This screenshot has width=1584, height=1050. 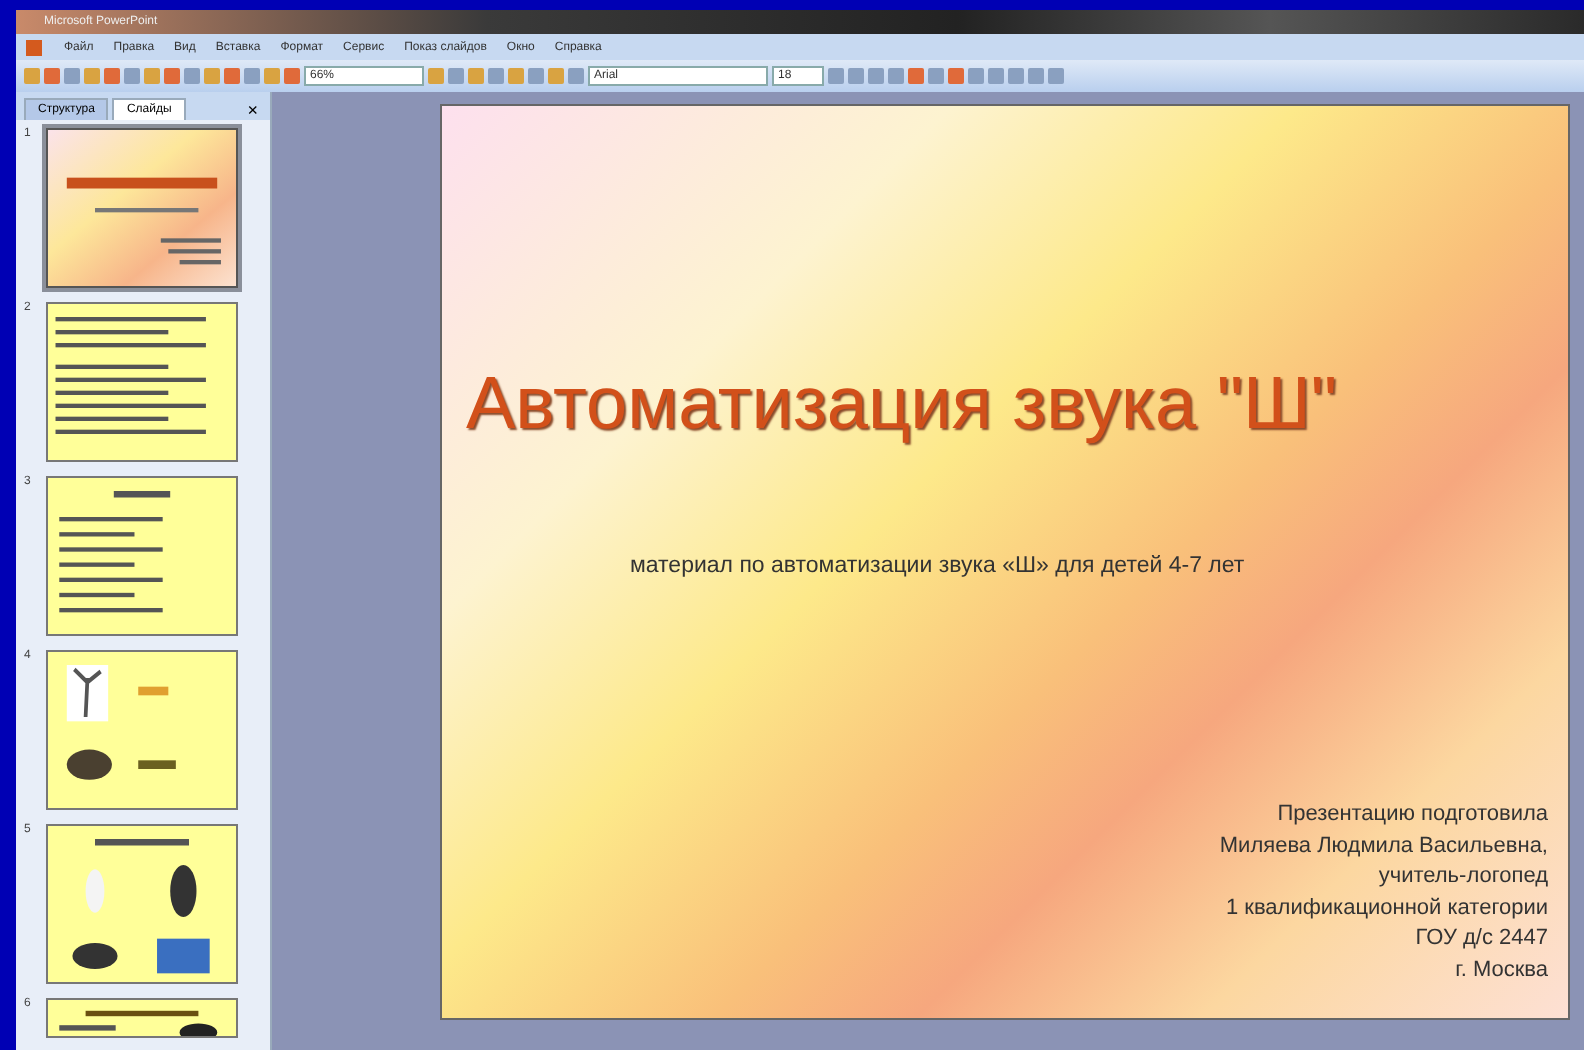 What do you see at coordinates (252, 110) in the screenshot?
I see `close-button: ×` at bounding box center [252, 110].